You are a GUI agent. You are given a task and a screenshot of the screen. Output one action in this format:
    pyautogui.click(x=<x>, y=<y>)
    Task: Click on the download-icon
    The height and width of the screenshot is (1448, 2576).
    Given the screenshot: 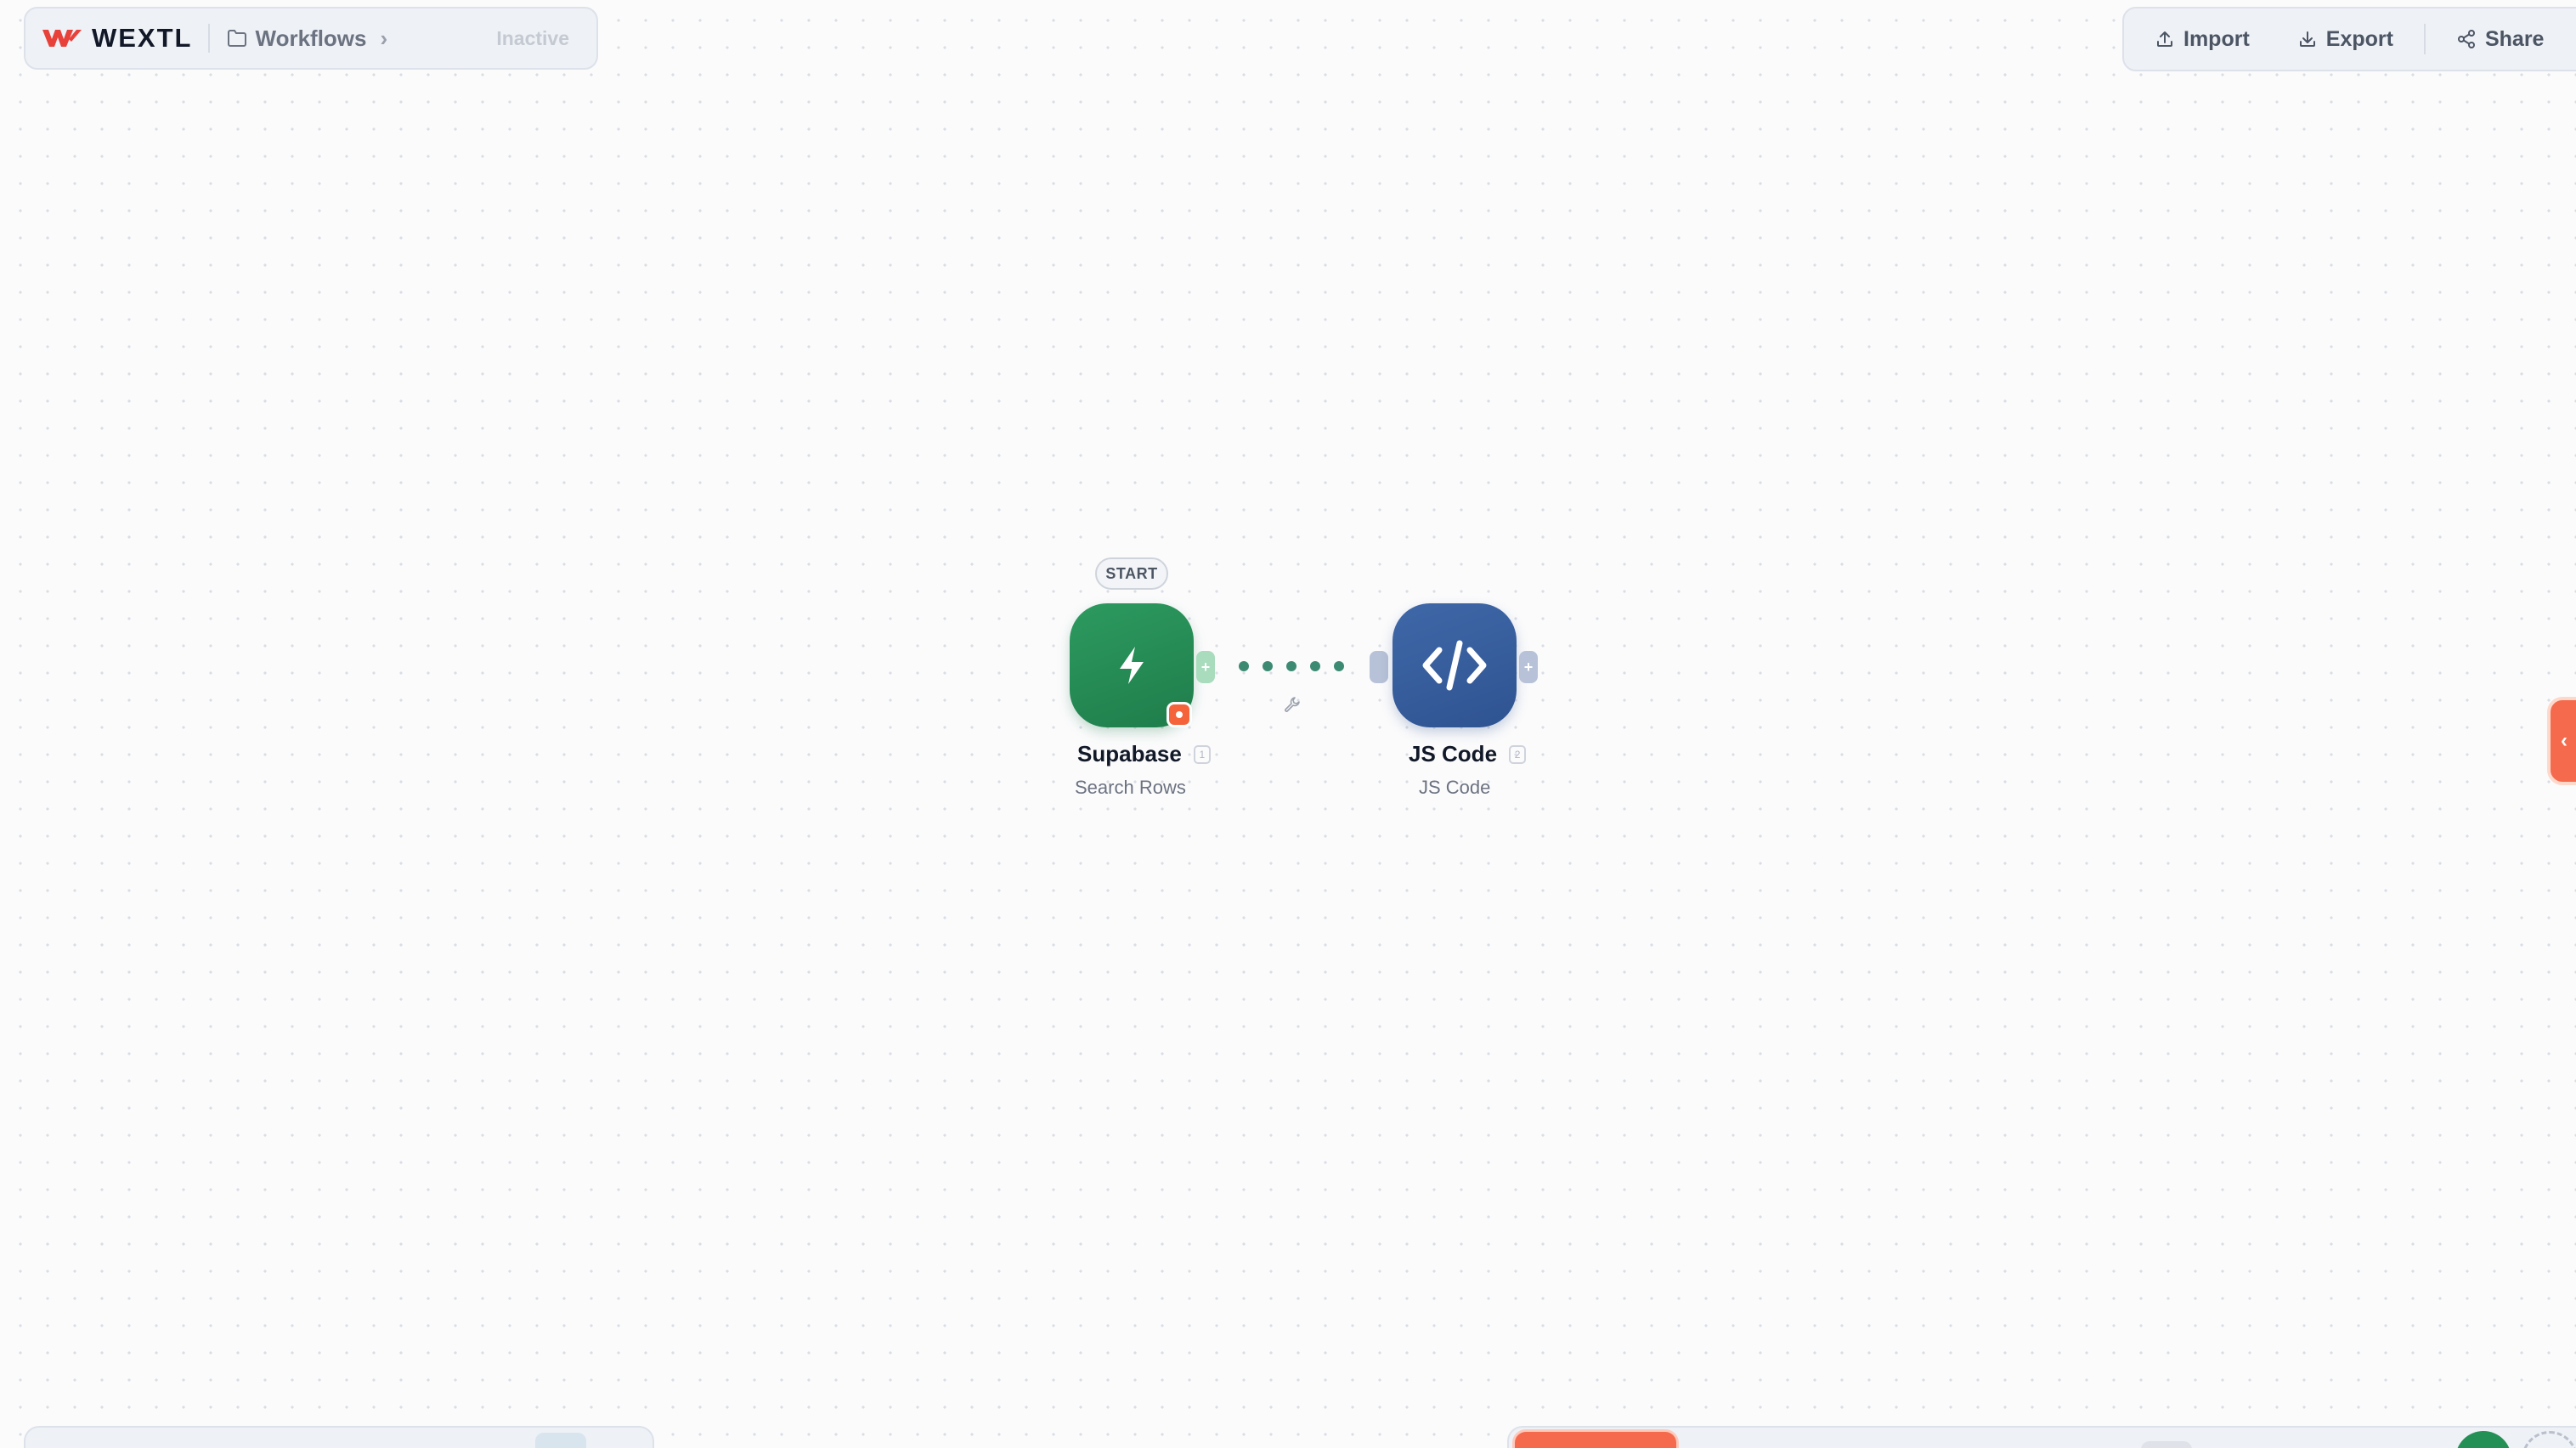 What is the action you would take?
    pyautogui.click(x=2307, y=39)
    